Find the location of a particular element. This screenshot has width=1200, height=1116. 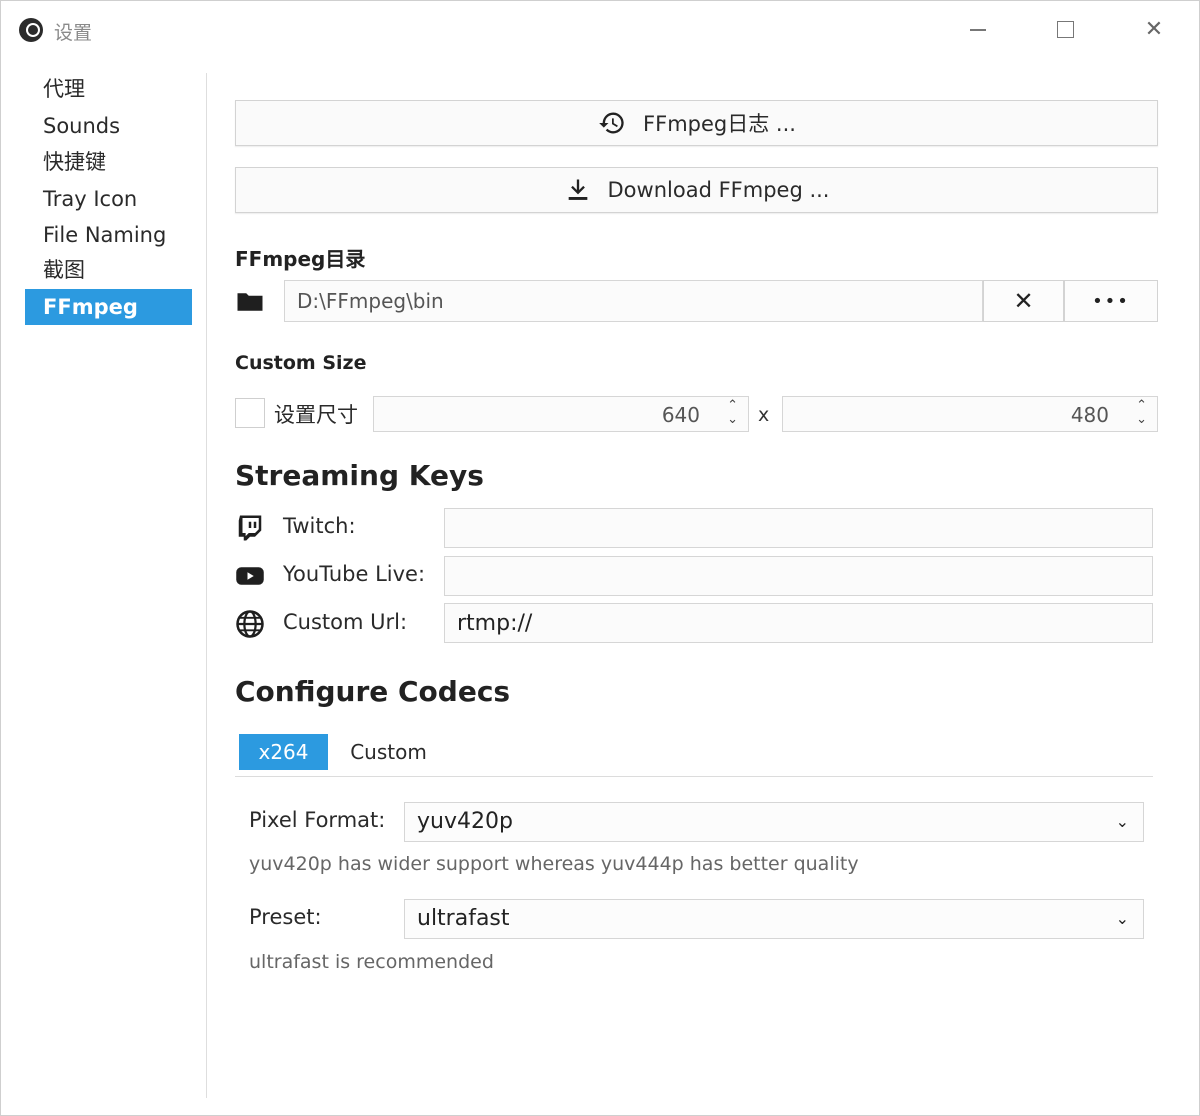

twitch-label: Twitch: is located at coordinates (319, 526).